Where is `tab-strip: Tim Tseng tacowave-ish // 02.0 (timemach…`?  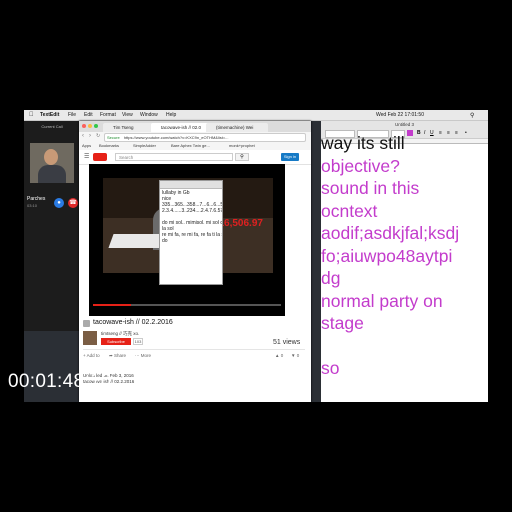
tab-strip: Tim Tseng tacowave-ish // 02.0 (timemach… is located at coordinates (195, 126).